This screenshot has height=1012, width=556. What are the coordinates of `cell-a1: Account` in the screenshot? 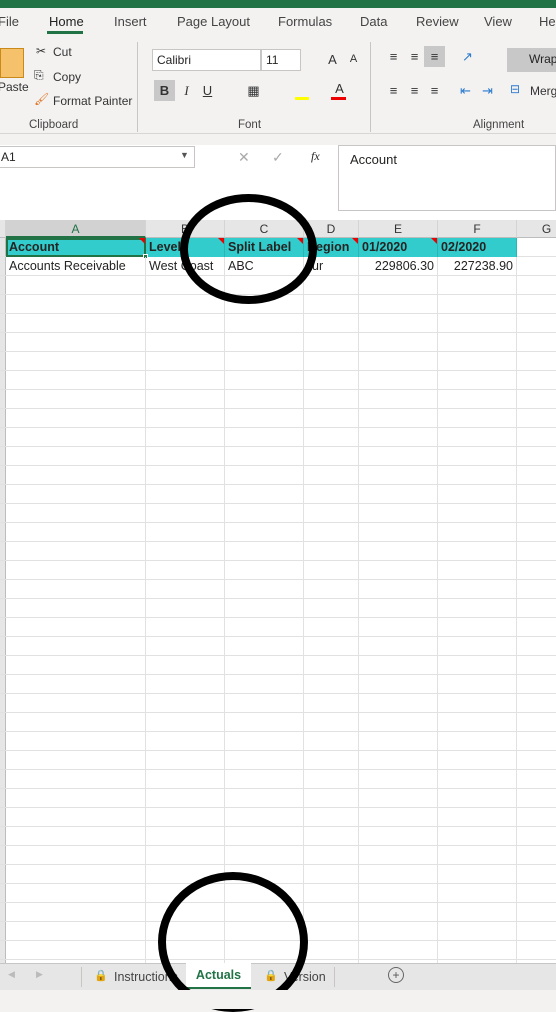 It's located at (76, 247).